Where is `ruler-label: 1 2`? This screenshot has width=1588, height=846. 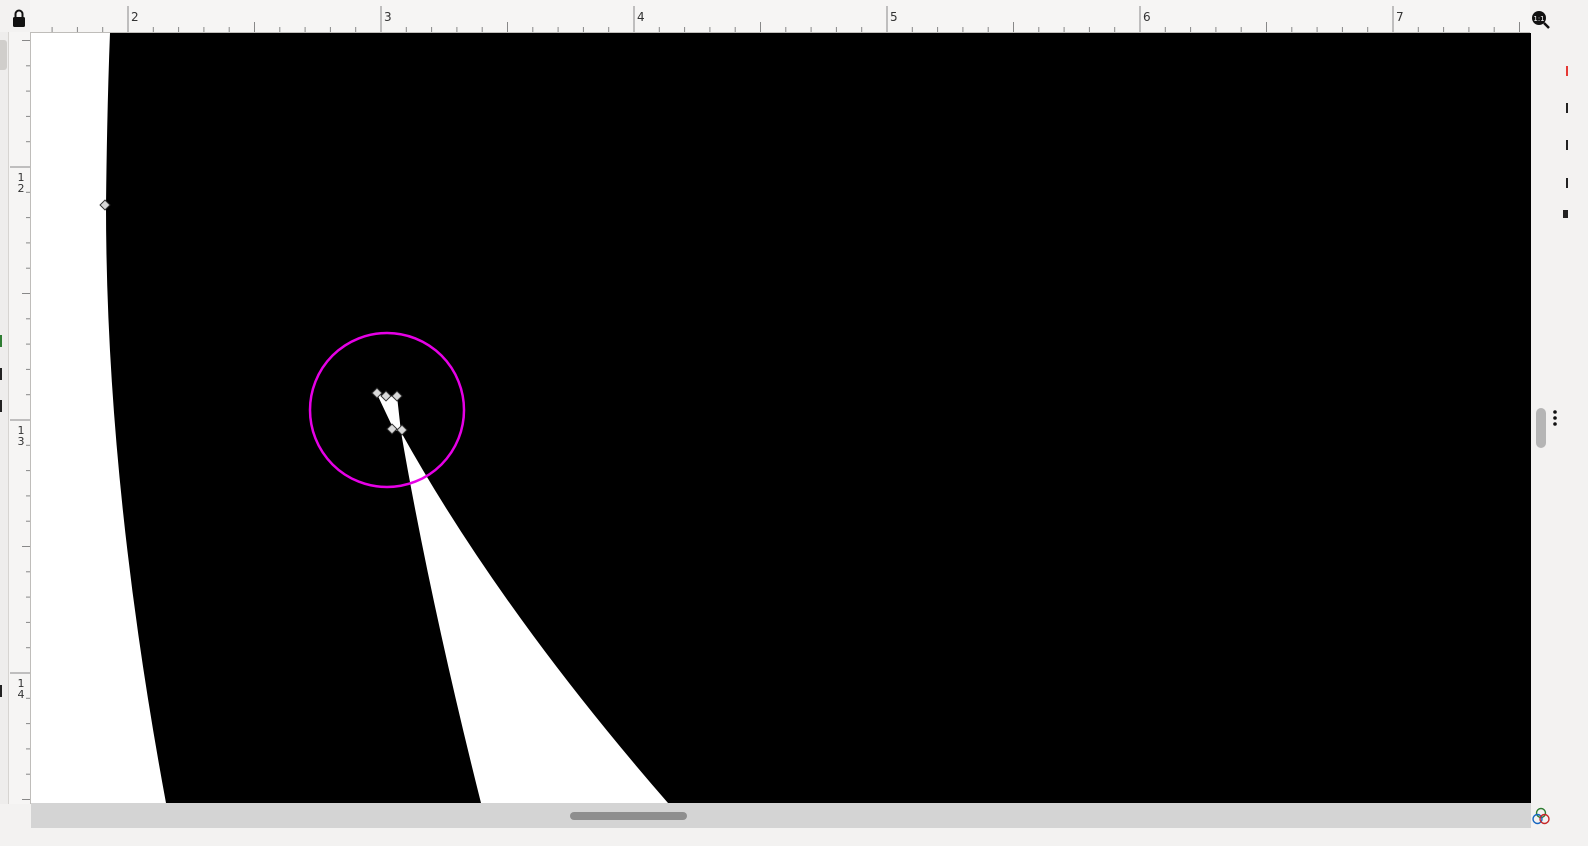
ruler-label: 1 2 is located at coordinates (21, 183).